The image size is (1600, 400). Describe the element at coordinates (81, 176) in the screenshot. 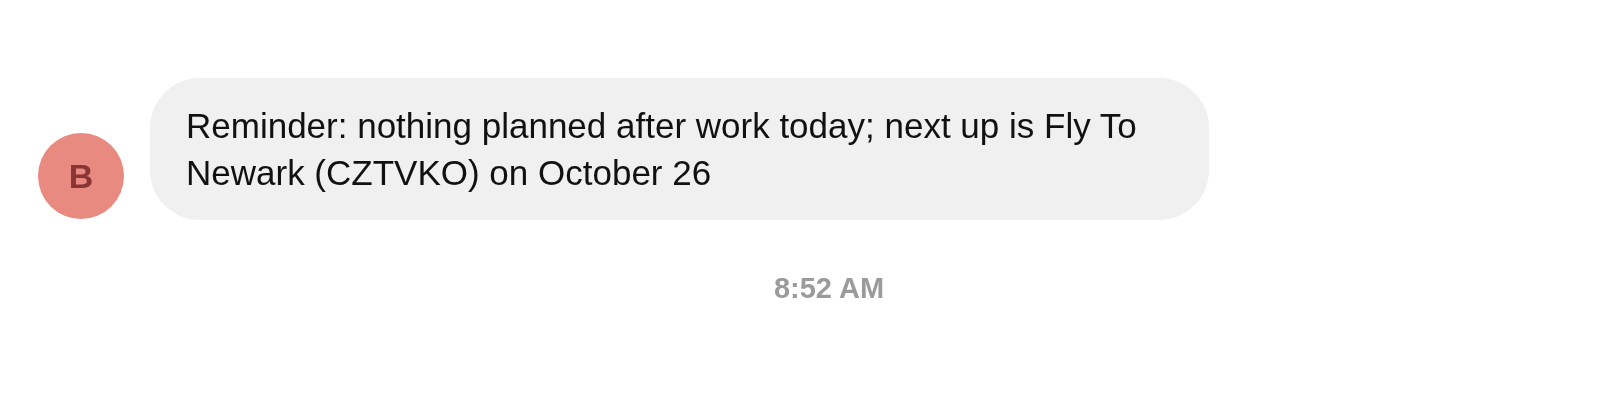

I see `avatar: B` at that location.